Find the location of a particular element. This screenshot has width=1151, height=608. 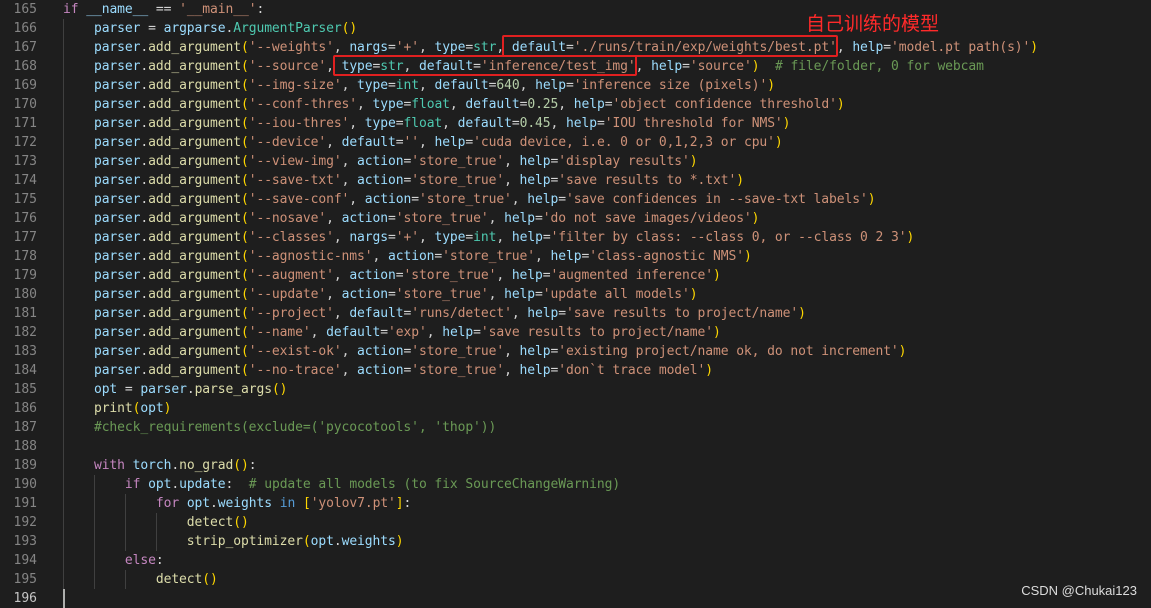

code-token: opt is located at coordinates (160, 484).